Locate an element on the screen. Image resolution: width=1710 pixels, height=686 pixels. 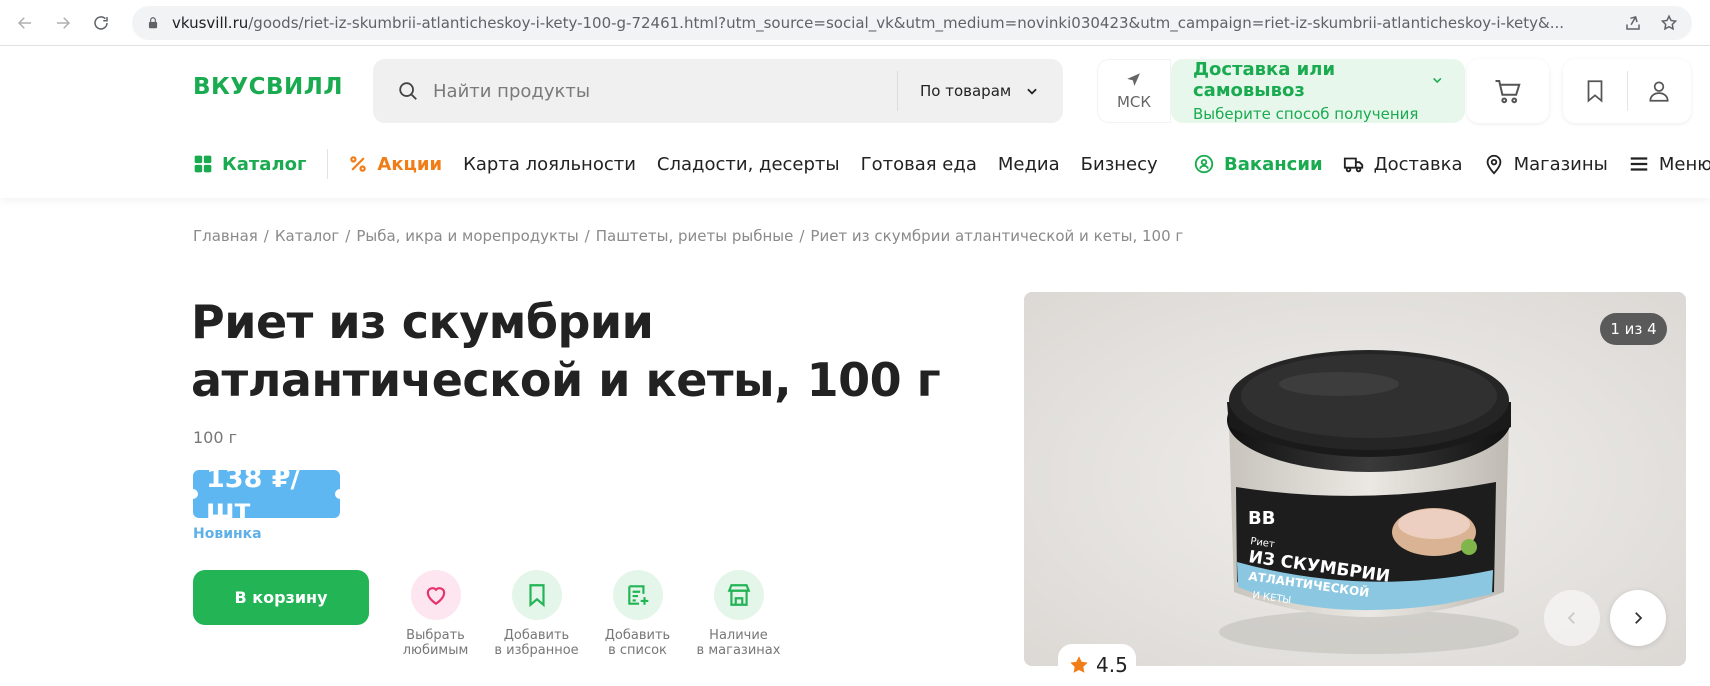
action-label: Добавить в избранное is located at coordinates (536, 643).